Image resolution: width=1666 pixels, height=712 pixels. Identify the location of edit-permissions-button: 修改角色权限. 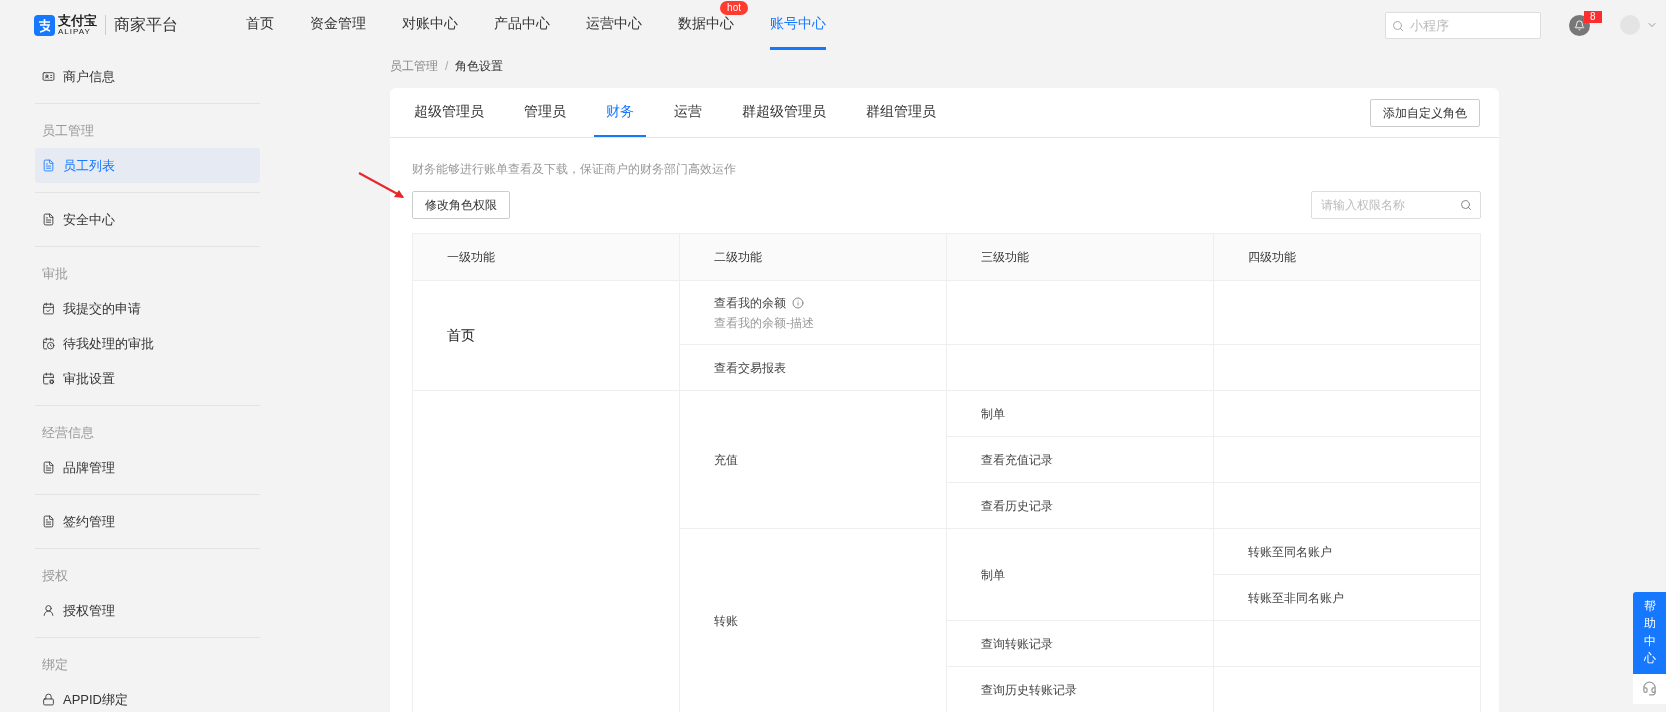
(461, 205).